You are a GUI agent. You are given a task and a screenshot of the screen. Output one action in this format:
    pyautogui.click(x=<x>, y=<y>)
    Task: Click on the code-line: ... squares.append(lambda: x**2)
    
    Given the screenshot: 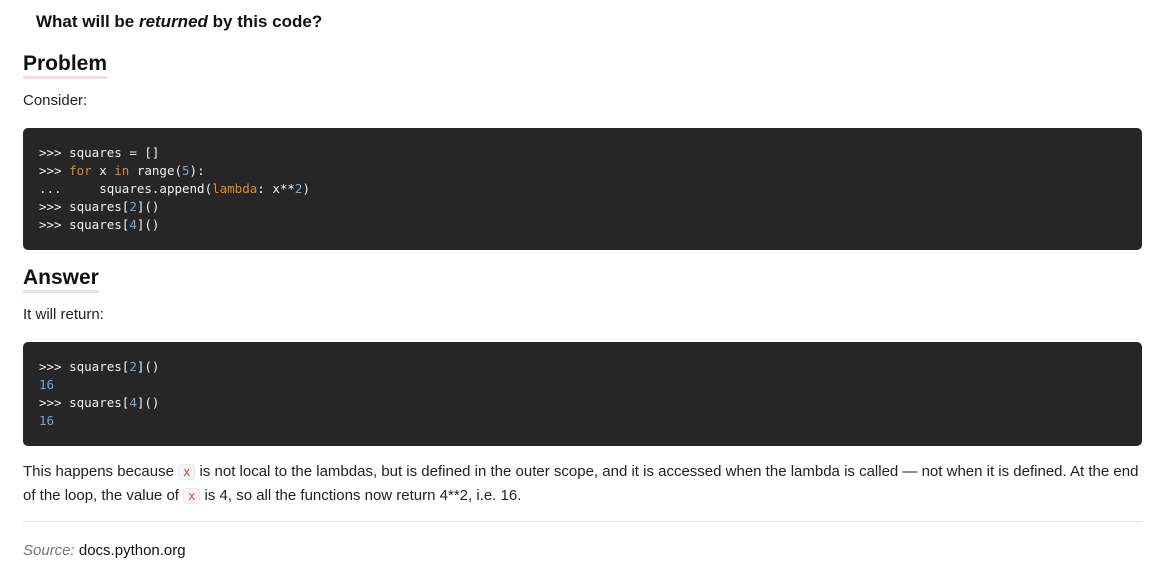 What is the action you would take?
    pyautogui.click(x=174, y=188)
    